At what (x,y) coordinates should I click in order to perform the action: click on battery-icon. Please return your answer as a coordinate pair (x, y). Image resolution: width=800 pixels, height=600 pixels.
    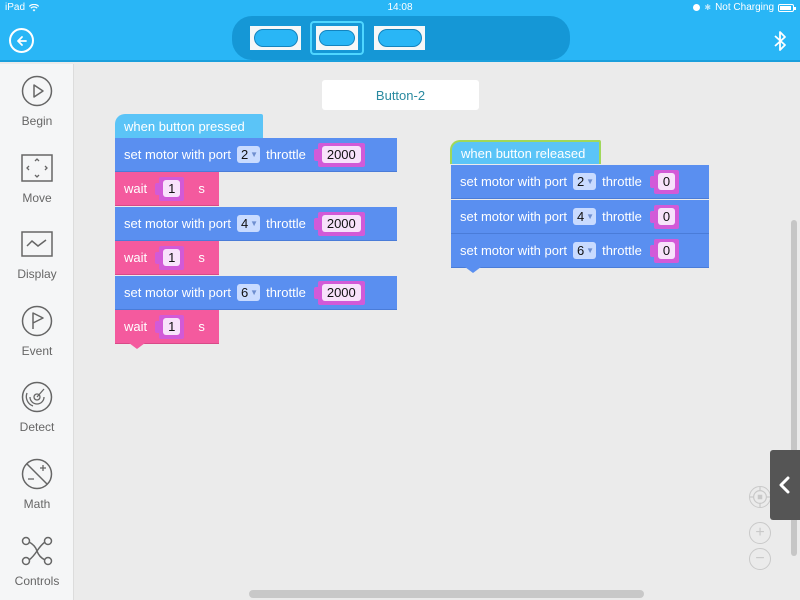
    Looking at the image, I should click on (787, 7).